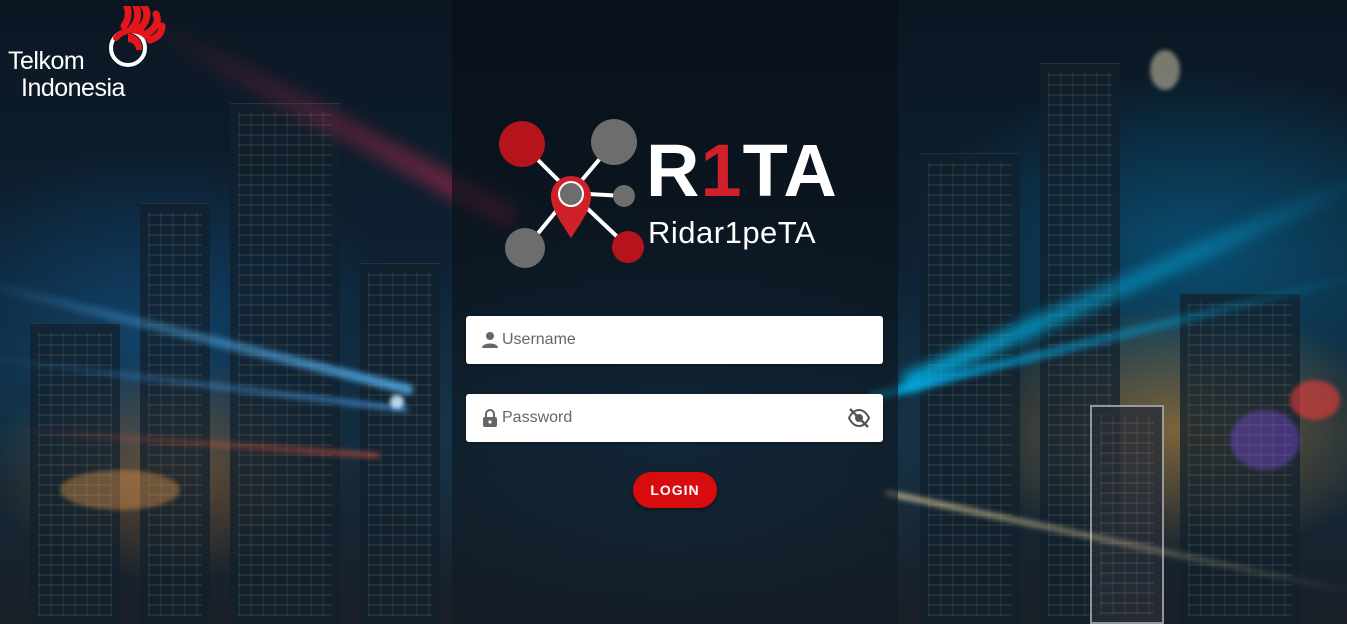 This screenshot has width=1347, height=624. I want to click on password-field, so click(674, 418).